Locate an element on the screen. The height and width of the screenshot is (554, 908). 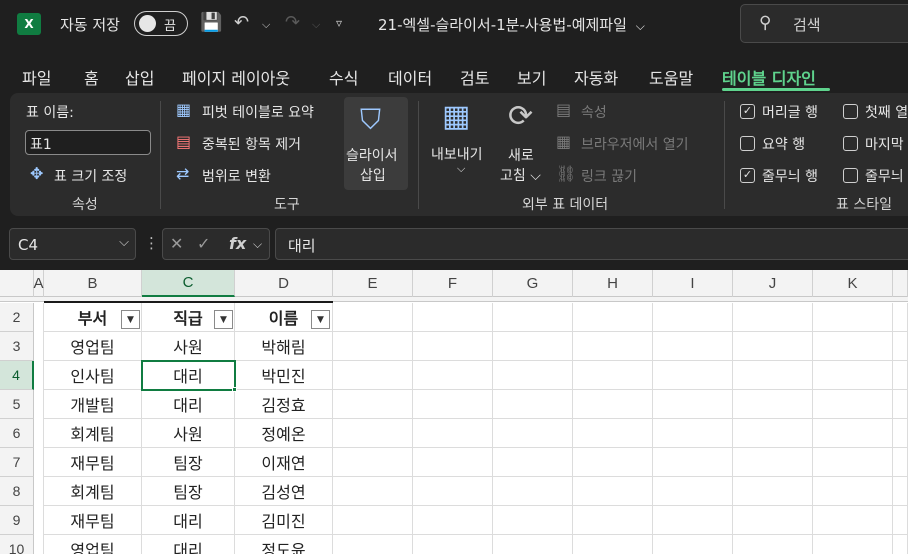
total-row-checkbox is located at coordinates (747, 143).